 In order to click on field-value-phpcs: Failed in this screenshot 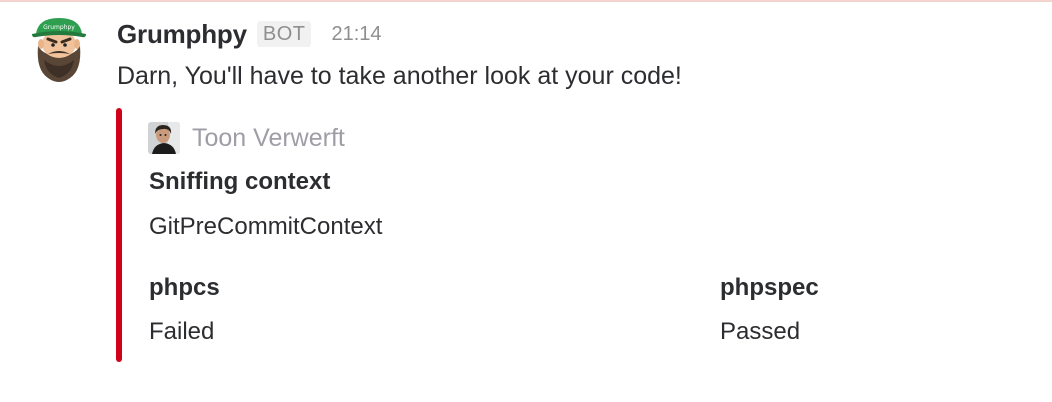, I will do `click(182, 331)`.